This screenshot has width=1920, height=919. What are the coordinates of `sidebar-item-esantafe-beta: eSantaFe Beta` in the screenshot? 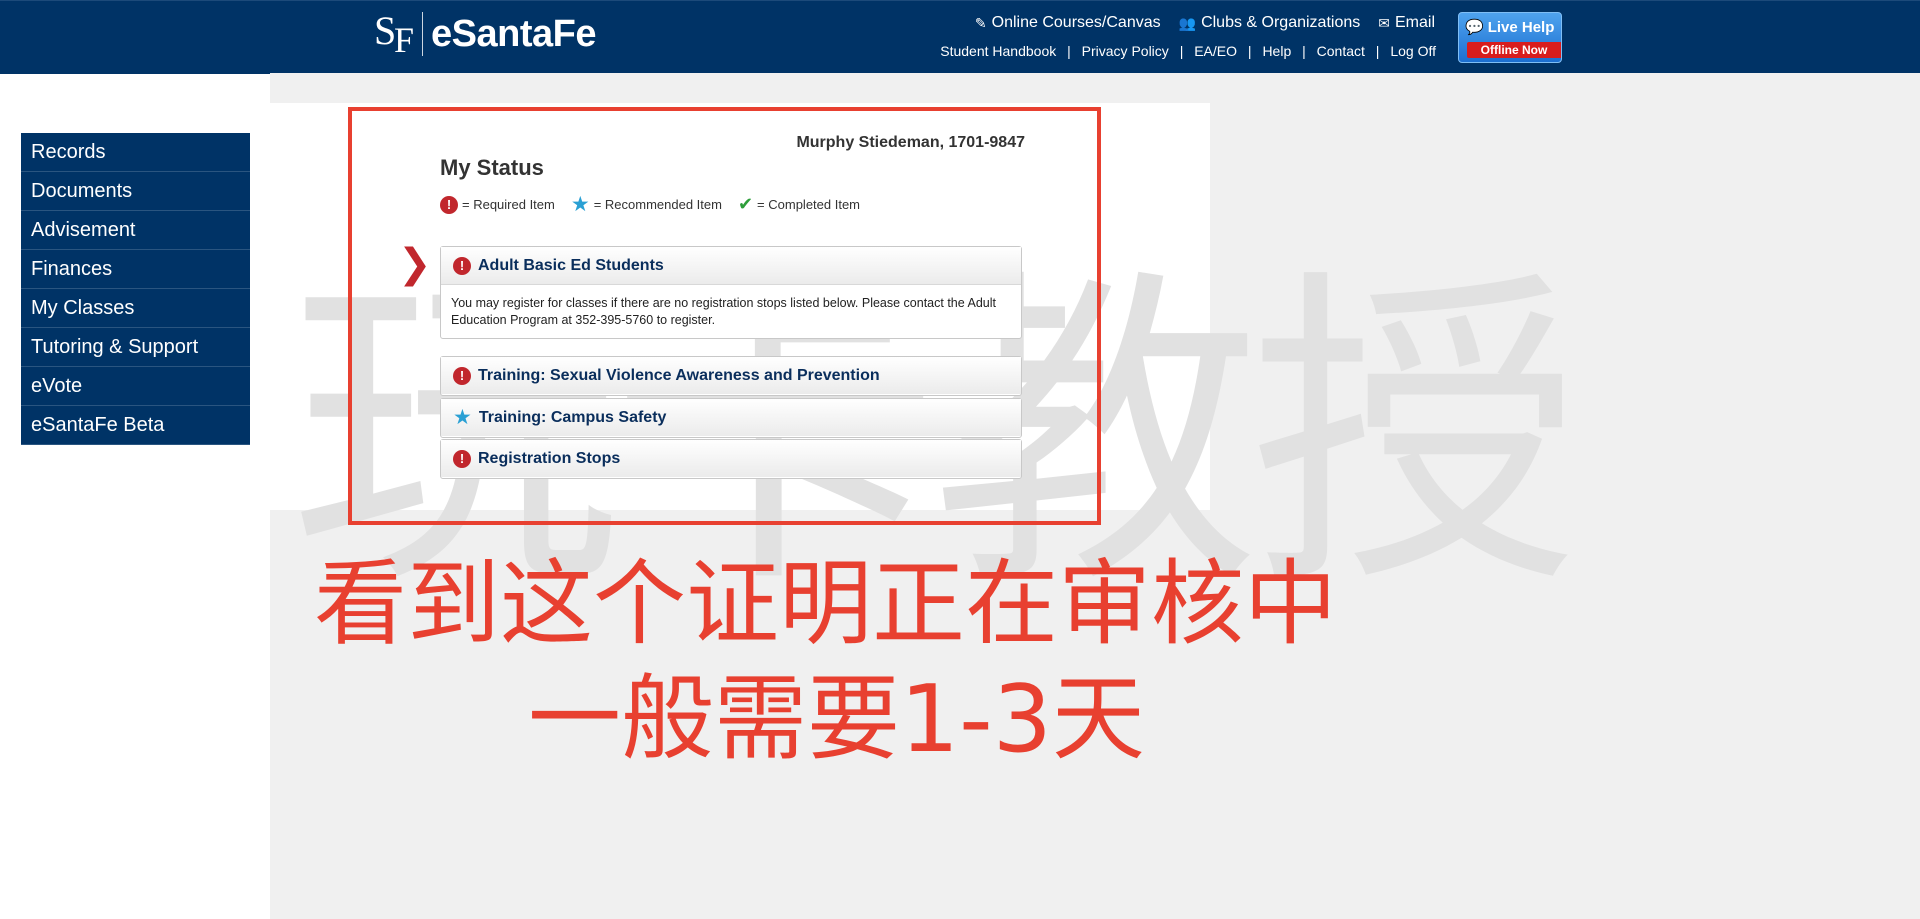 It's located at (135, 425).